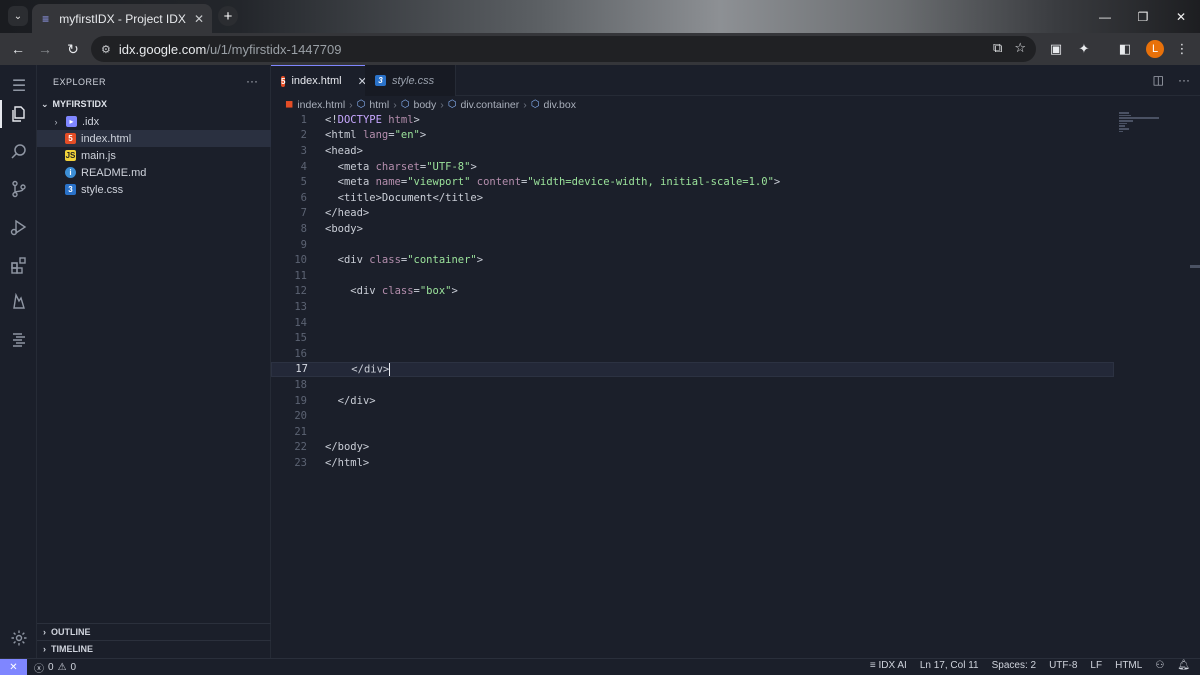  What do you see at coordinates (80, 81) in the screenshot?
I see `explorer-title: EXPLORER` at bounding box center [80, 81].